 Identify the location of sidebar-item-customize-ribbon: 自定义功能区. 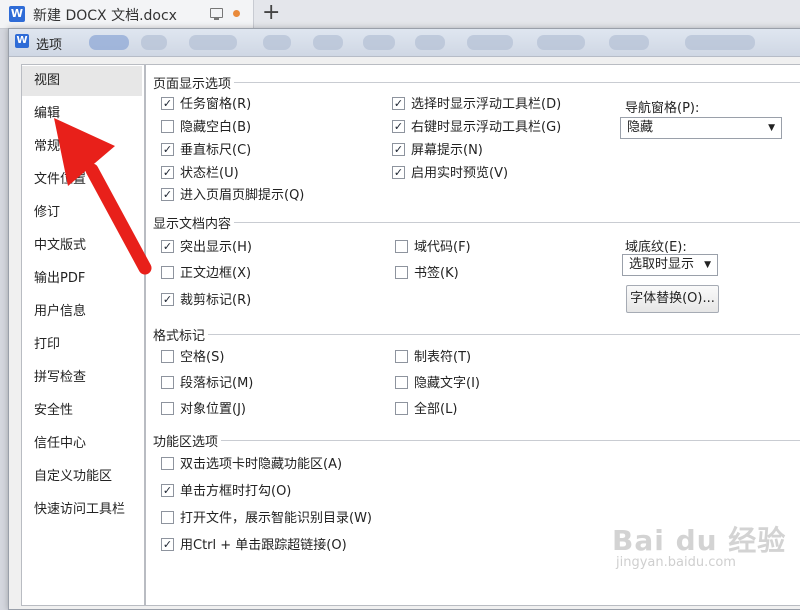
(82, 477).